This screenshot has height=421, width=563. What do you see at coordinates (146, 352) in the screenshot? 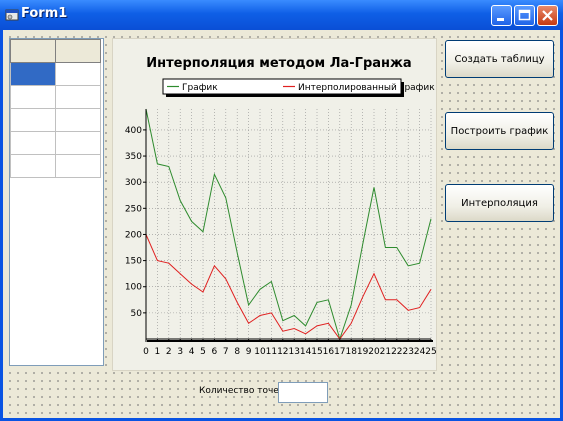
I see `x-tick-label: 0` at bounding box center [146, 352].